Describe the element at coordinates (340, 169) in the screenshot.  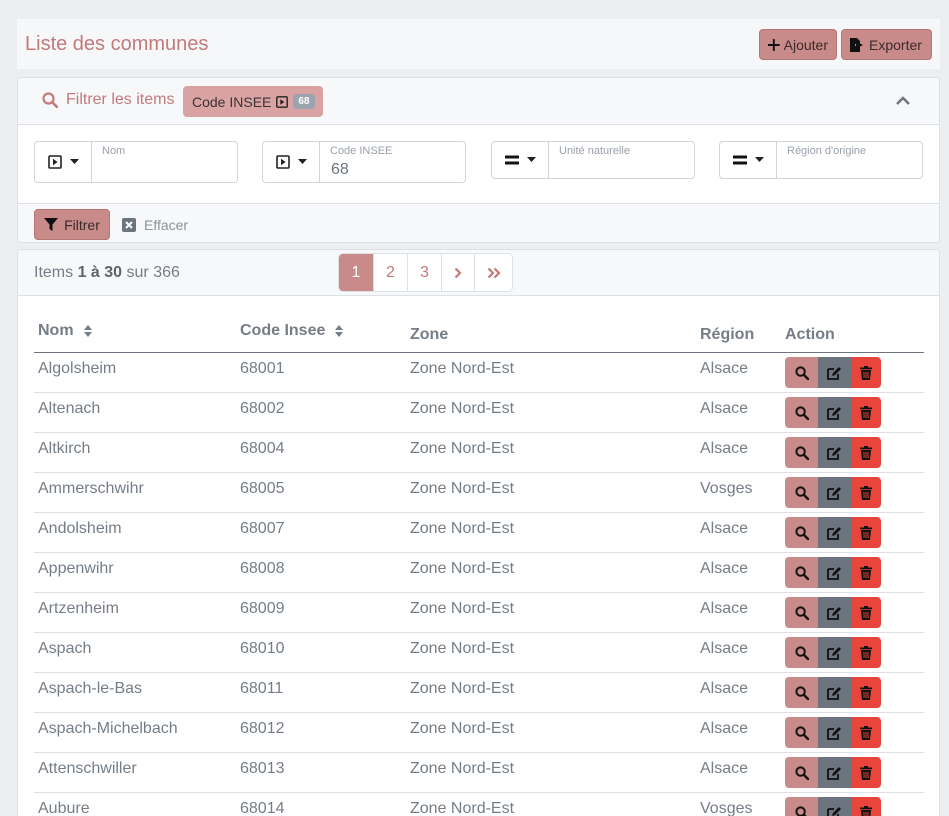
I see `code-insee-input-value: 68` at that location.